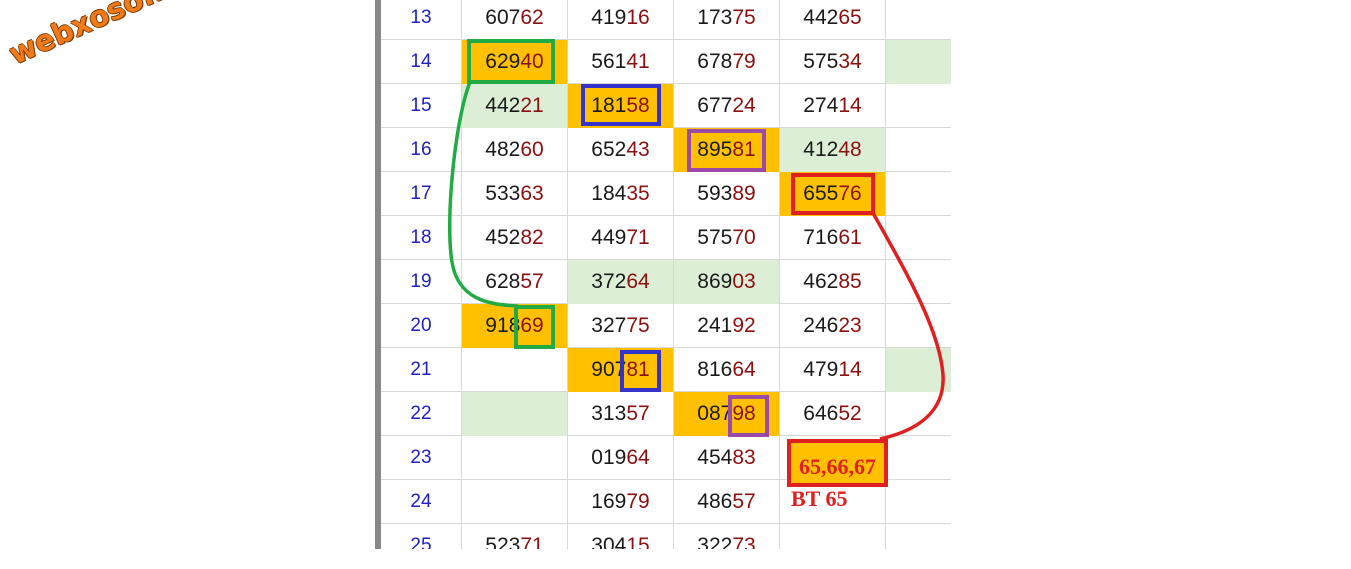 This screenshot has width=1351, height=569. What do you see at coordinates (503, 237) in the screenshot?
I see `result-head-digits: 452` at bounding box center [503, 237].